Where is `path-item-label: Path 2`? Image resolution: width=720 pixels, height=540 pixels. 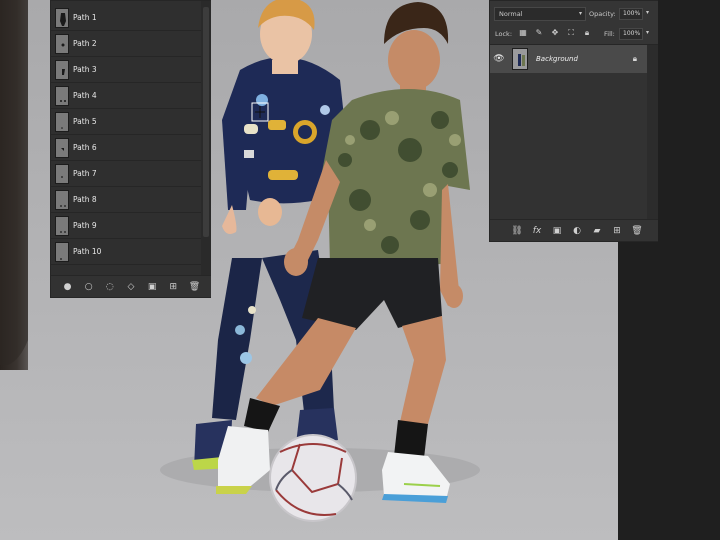 path-item-label: Path 2 is located at coordinates (85, 43).